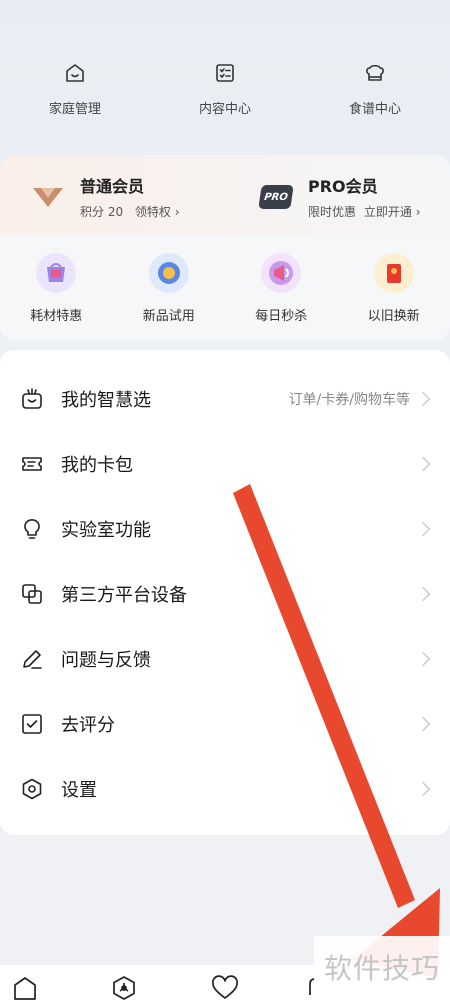 This screenshot has height=1003, width=450. Describe the element at coordinates (332, 212) in the screenshot. I see `promo-text: 限时优惠` at that location.